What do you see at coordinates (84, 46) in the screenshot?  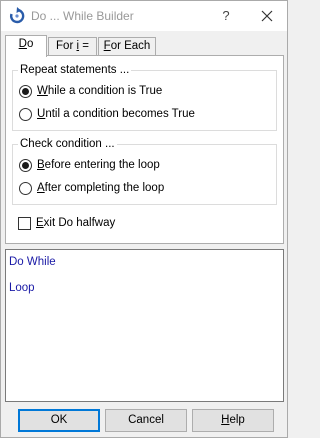 I see `tab-label-post: =` at bounding box center [84, 46].